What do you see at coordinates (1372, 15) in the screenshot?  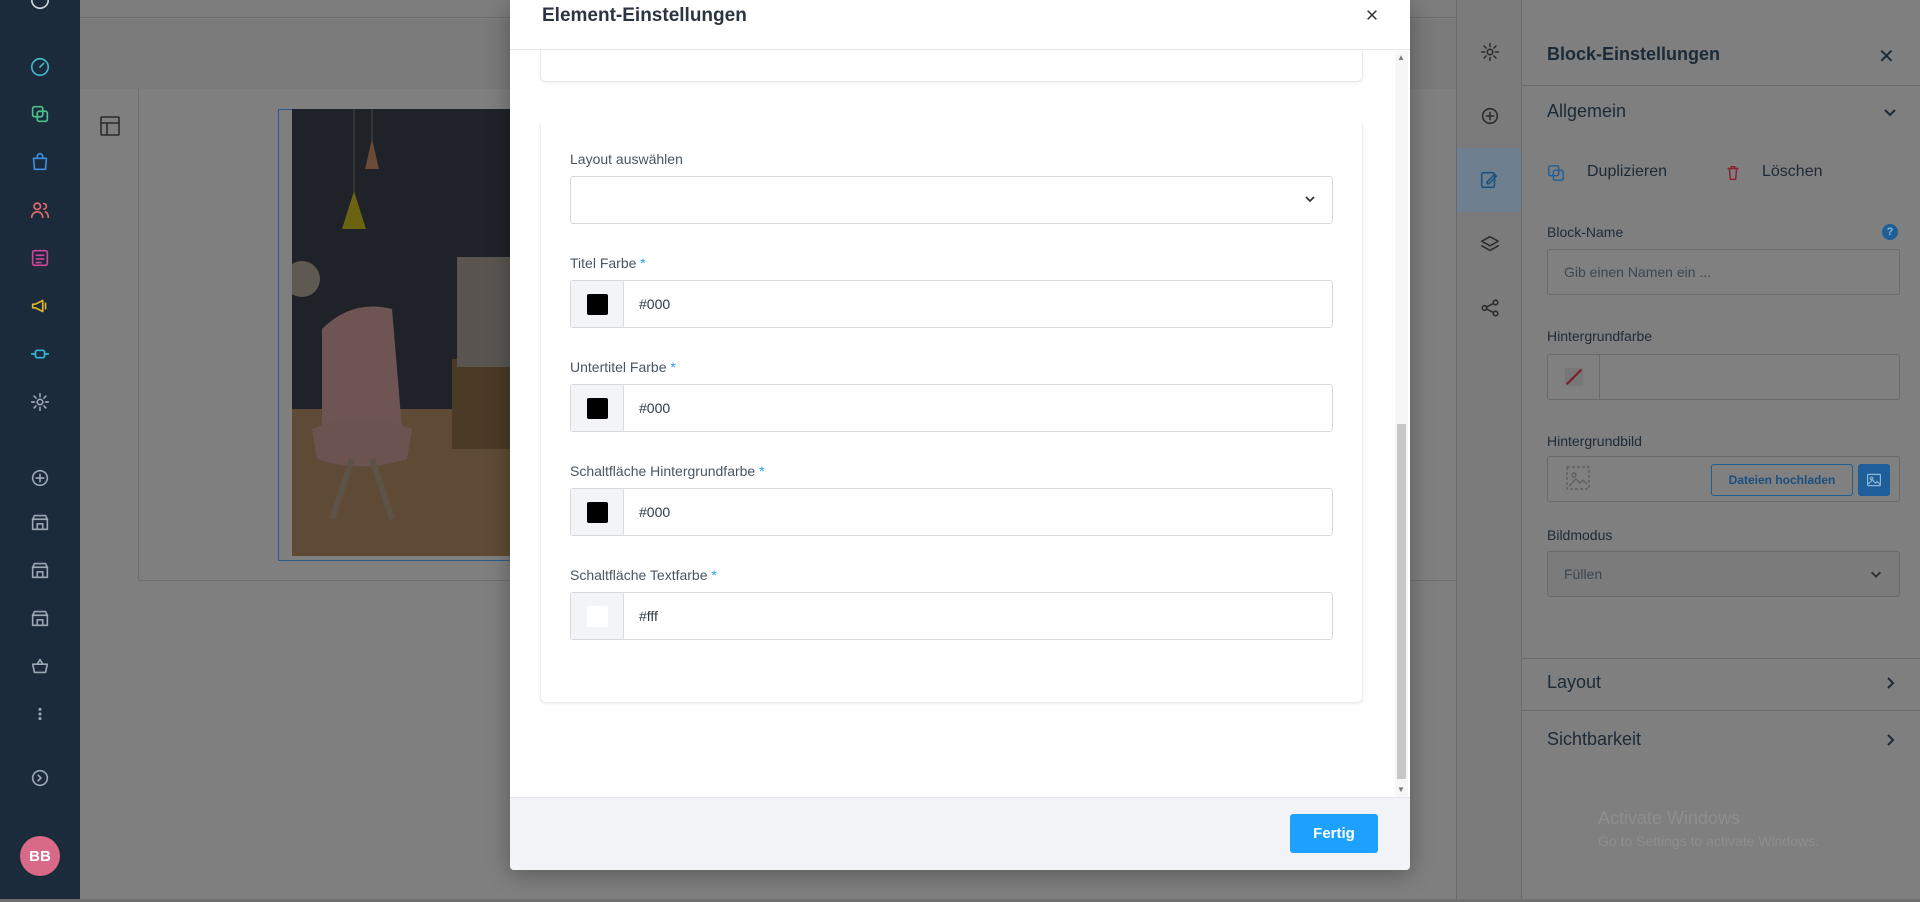 I see `close-icon` at bounding box center [1372, 15].